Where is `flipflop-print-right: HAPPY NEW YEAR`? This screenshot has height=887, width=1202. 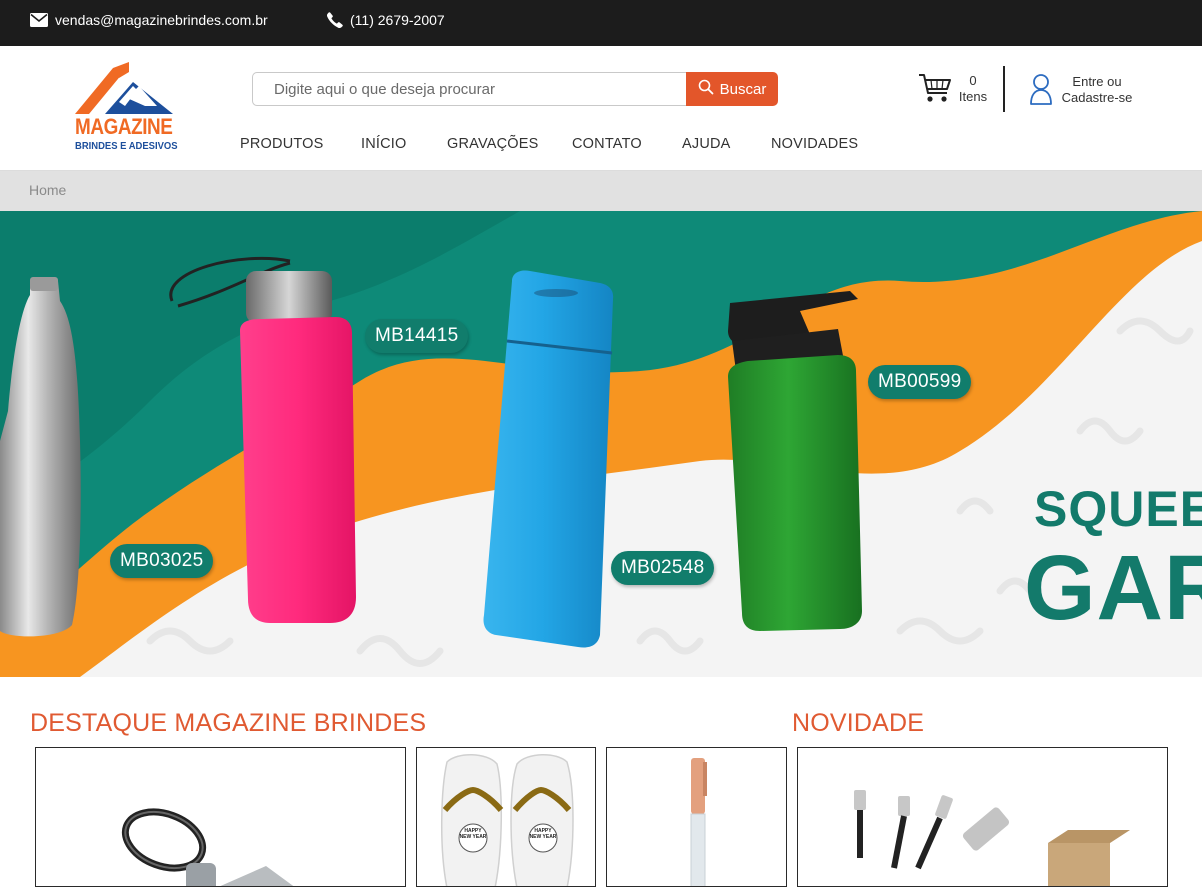
flipflop-print-right: HAPPY NEW YEAR is located at coordinates (543, 834).